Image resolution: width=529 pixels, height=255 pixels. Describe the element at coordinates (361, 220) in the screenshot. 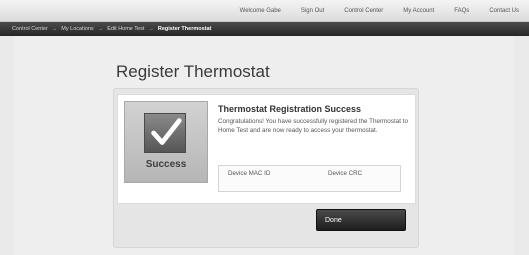

I see `done-button: Done` at that location.